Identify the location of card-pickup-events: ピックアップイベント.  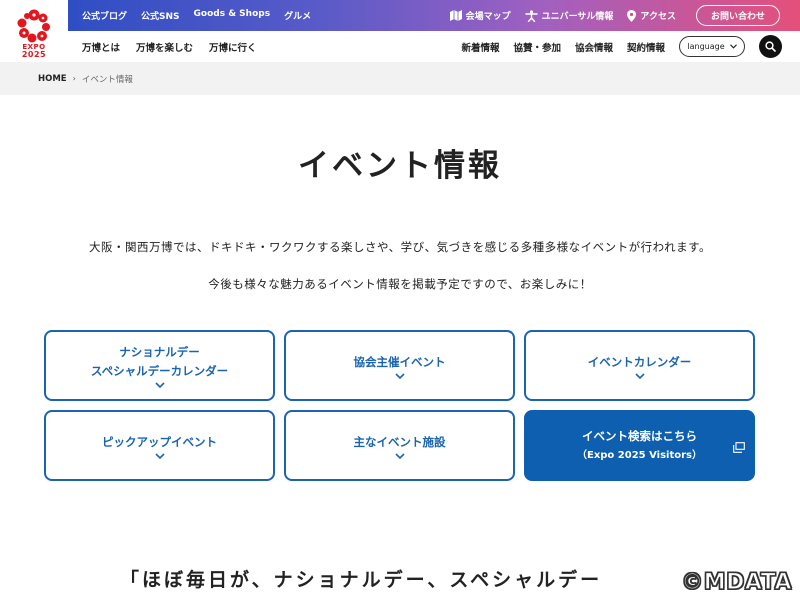
(159, 445).